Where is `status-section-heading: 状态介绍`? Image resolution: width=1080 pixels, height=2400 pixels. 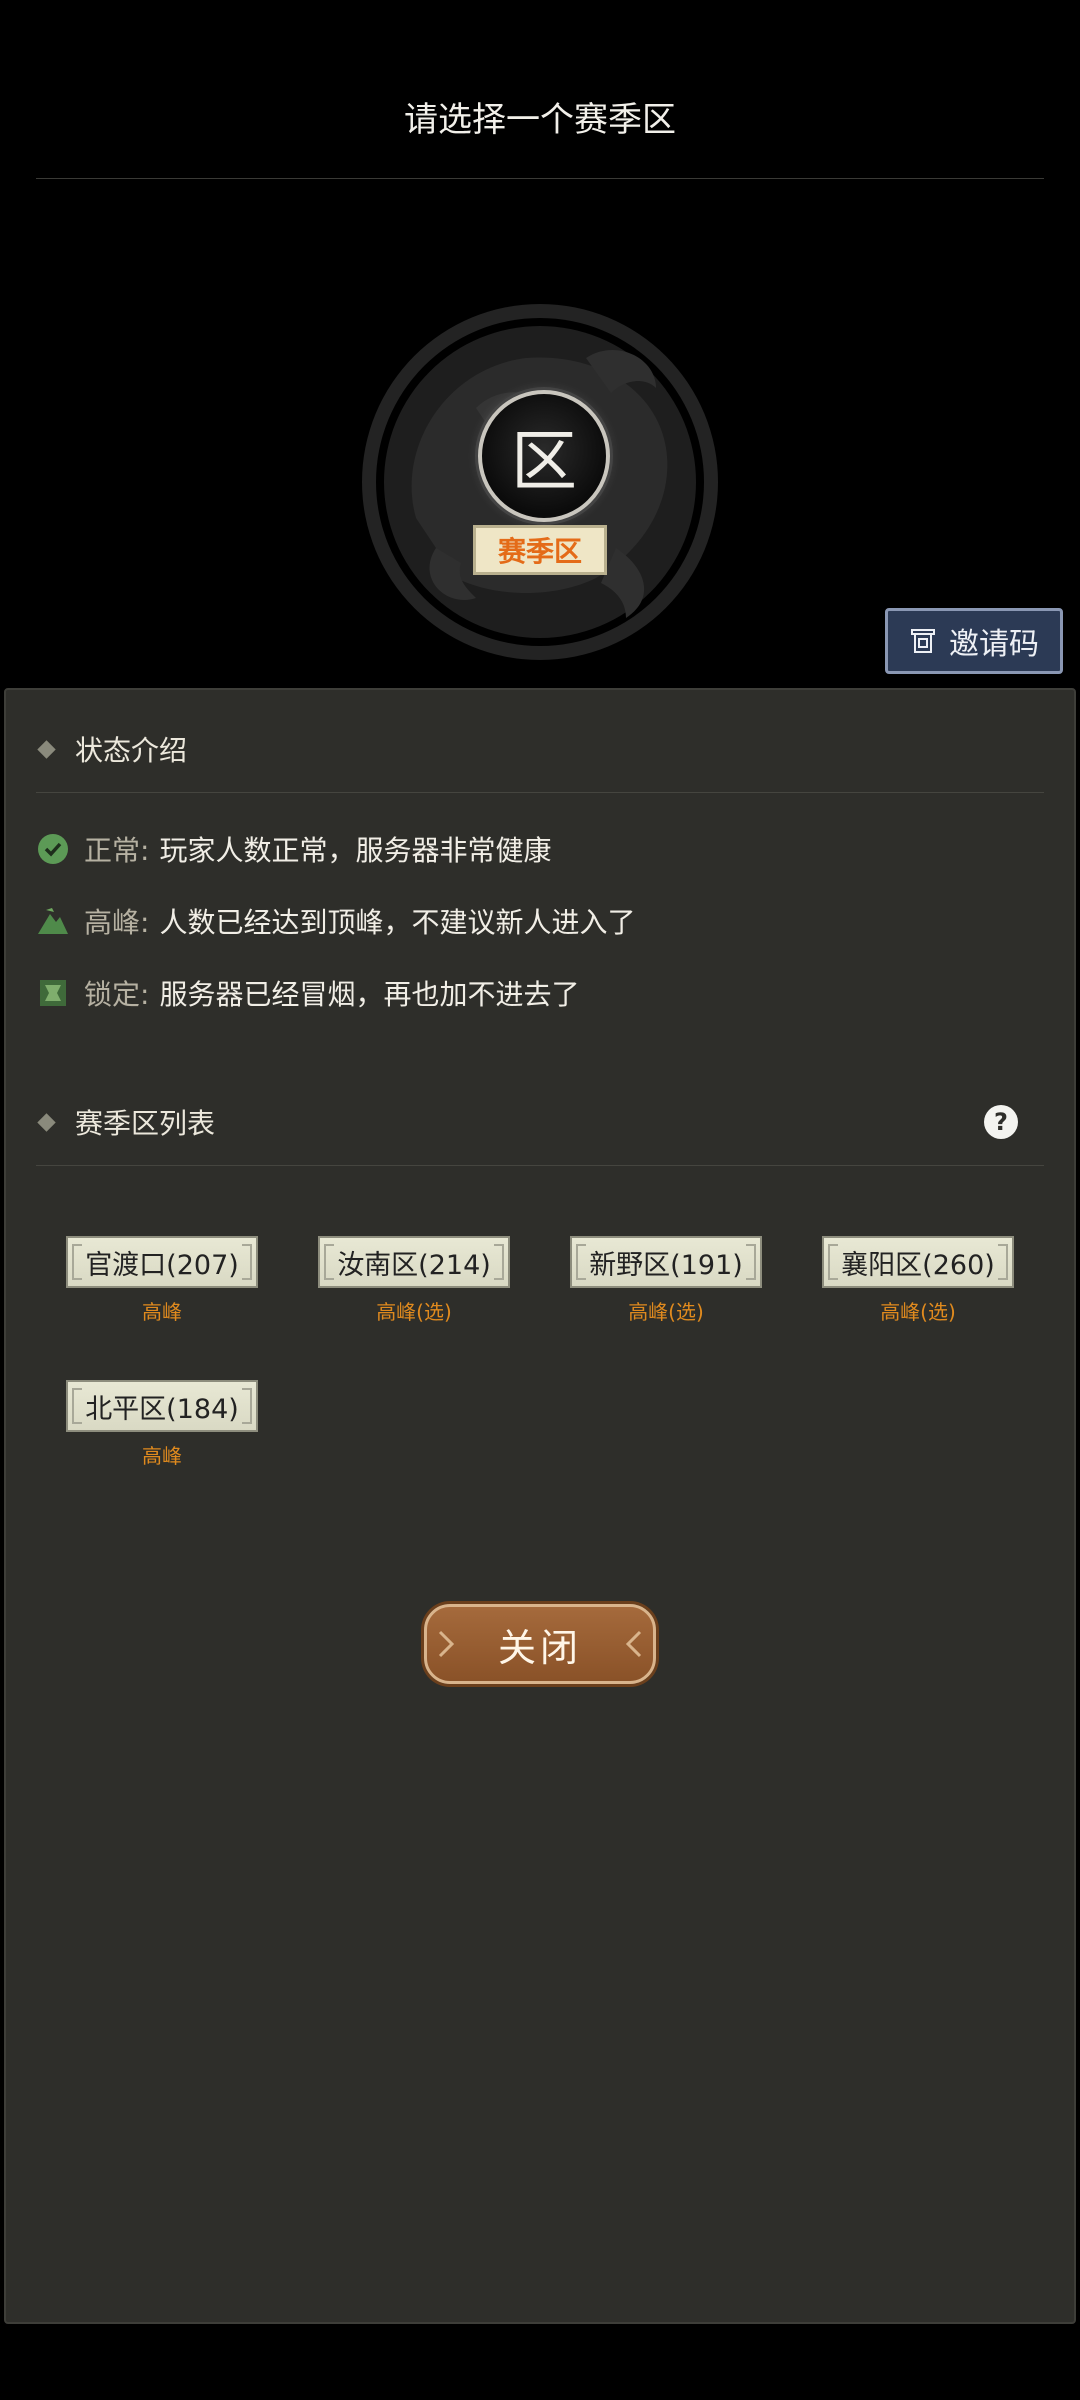
status-section-heading: 状态介绍 is located at coordinates (112, 749).